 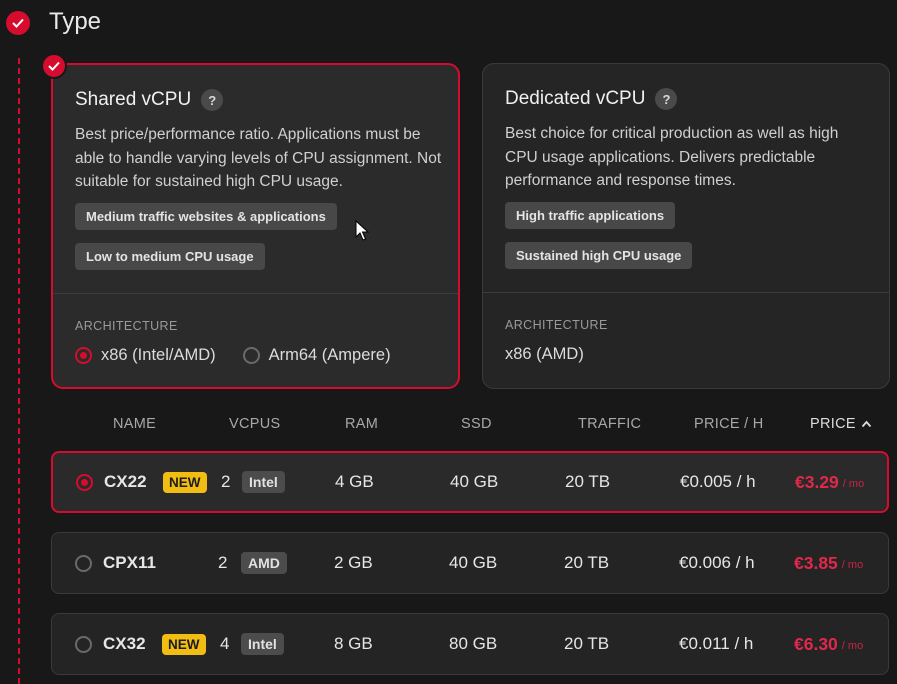 What do you see at coordinates (361, 424) in the screenshot?
I see `column-header-ram: RAM` at bounding box center [361, 424].